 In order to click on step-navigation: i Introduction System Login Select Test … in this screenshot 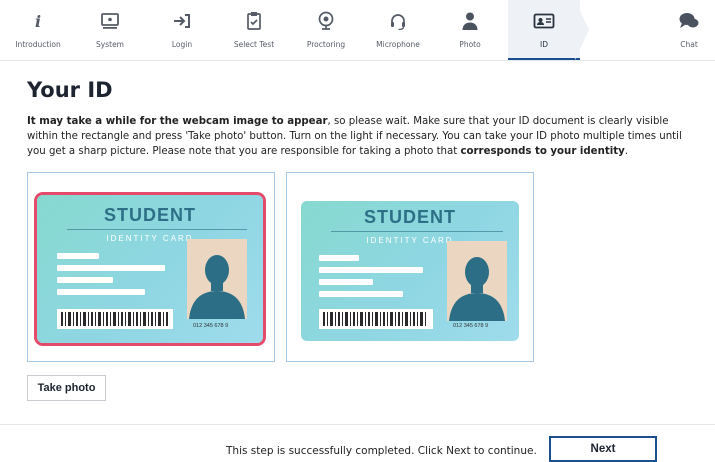, I will do `click(357, 30)`.